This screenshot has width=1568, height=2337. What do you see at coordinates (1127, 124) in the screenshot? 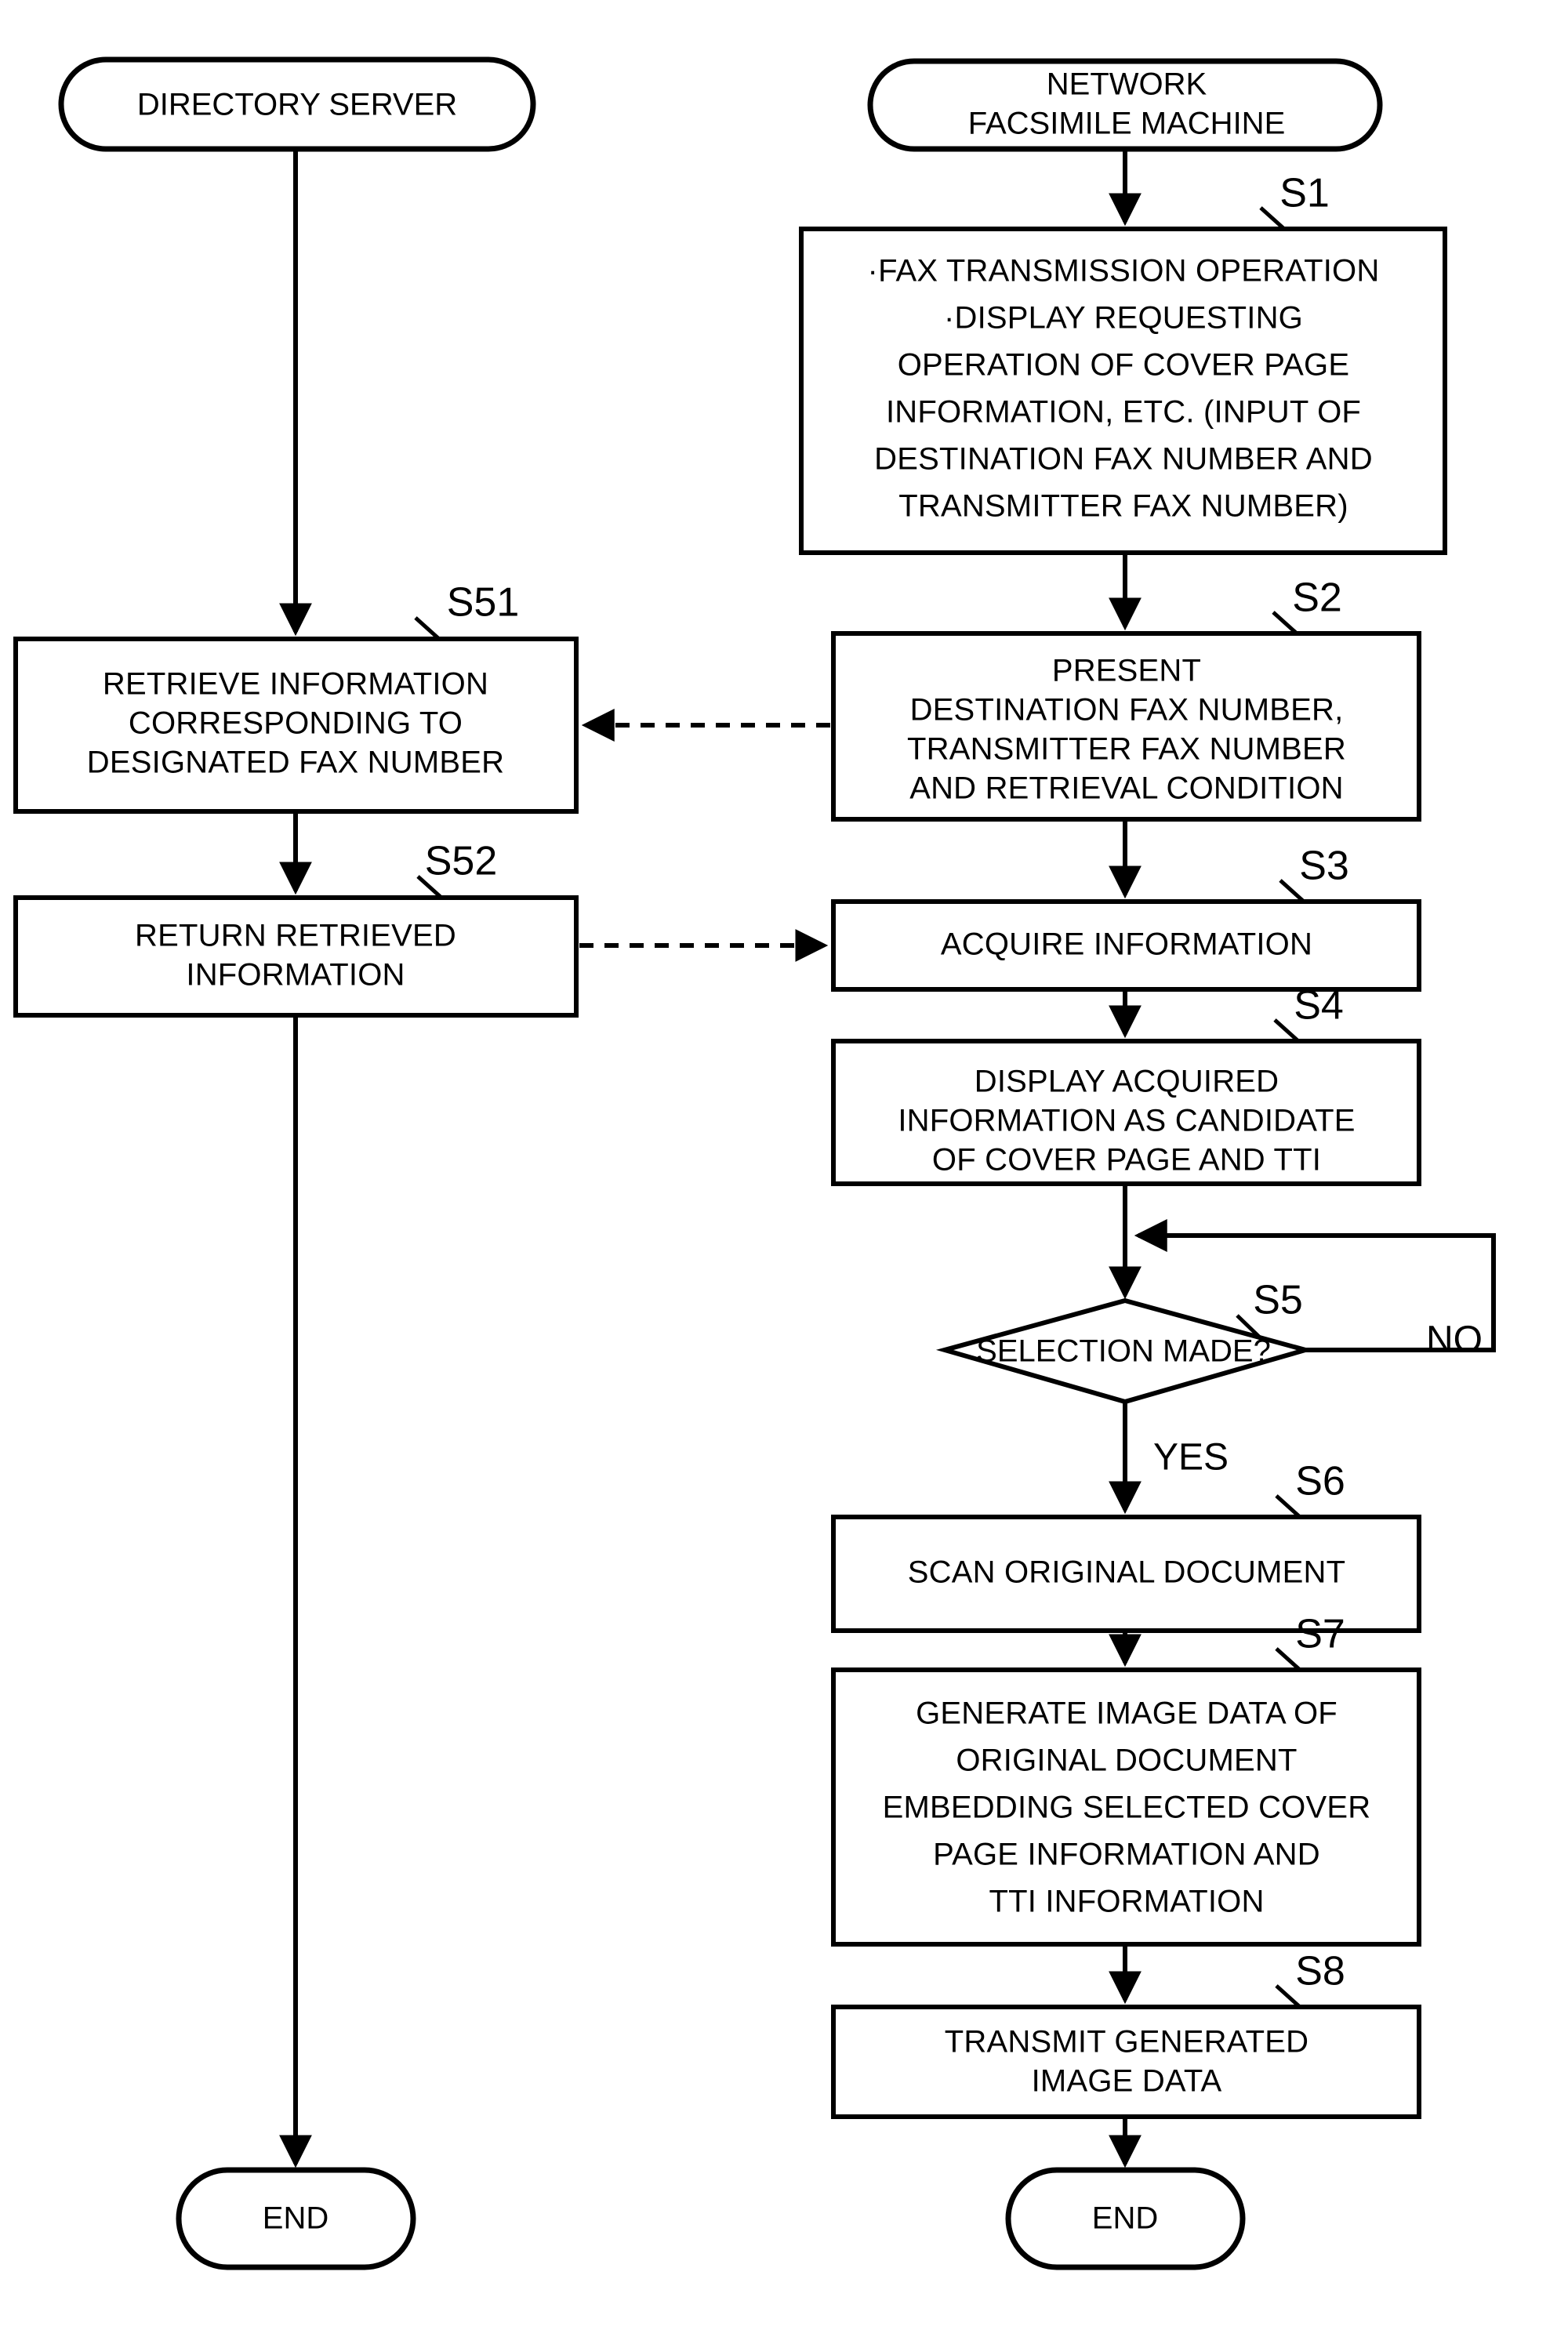
I see `terminator-network-fax-line-2: FACSIMILE MACHINE` at bounding box center [1127, 124].